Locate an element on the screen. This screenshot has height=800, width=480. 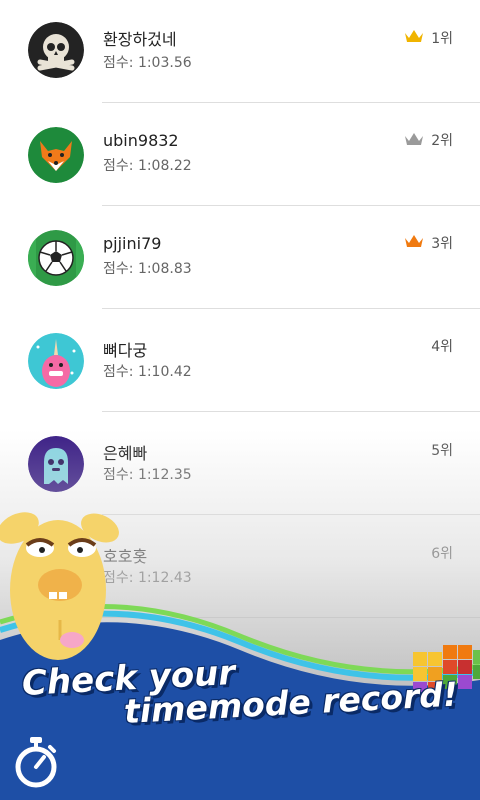
player-name: 호호홋 is located at coordinates (125, 556).